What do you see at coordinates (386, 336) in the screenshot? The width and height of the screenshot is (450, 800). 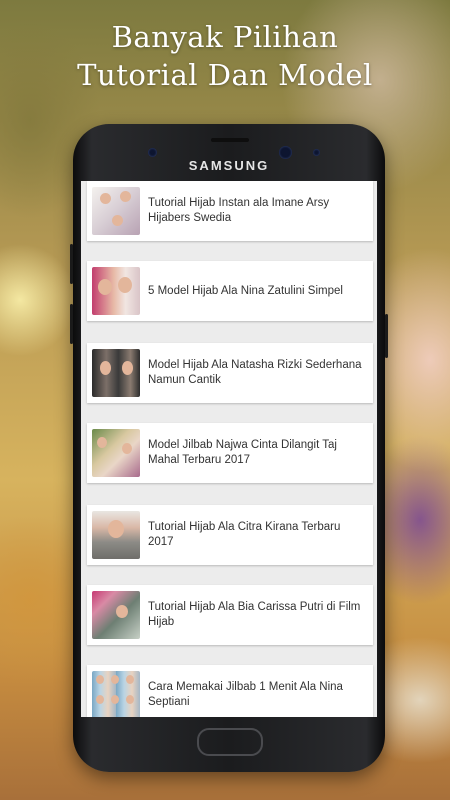 I see `power-button` at bounding box center [386, 336].